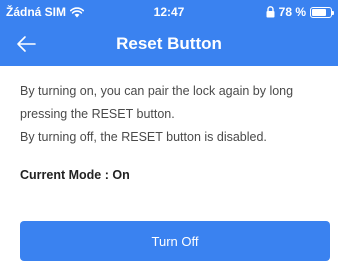 The height and width of the screenshot is (261, 338). I want to click on status-bar: Žádná SIM 12:47 78 %, so click(169, 12).